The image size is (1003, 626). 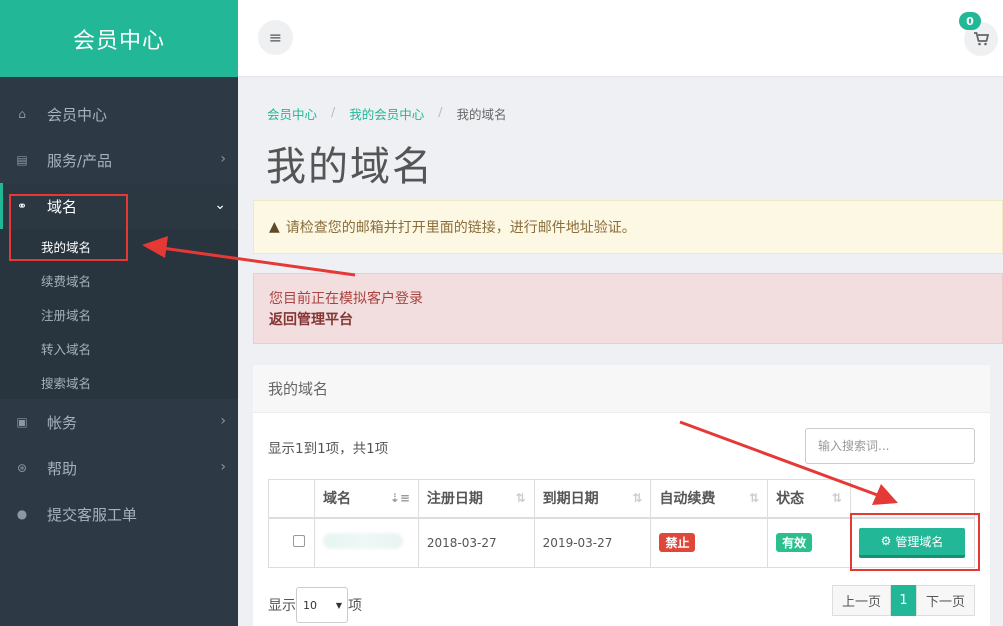 What do you see at coordinates (282, 606) in the screenshot?
I see `length-label-pre: 显示` at bounding box center [282, 606].